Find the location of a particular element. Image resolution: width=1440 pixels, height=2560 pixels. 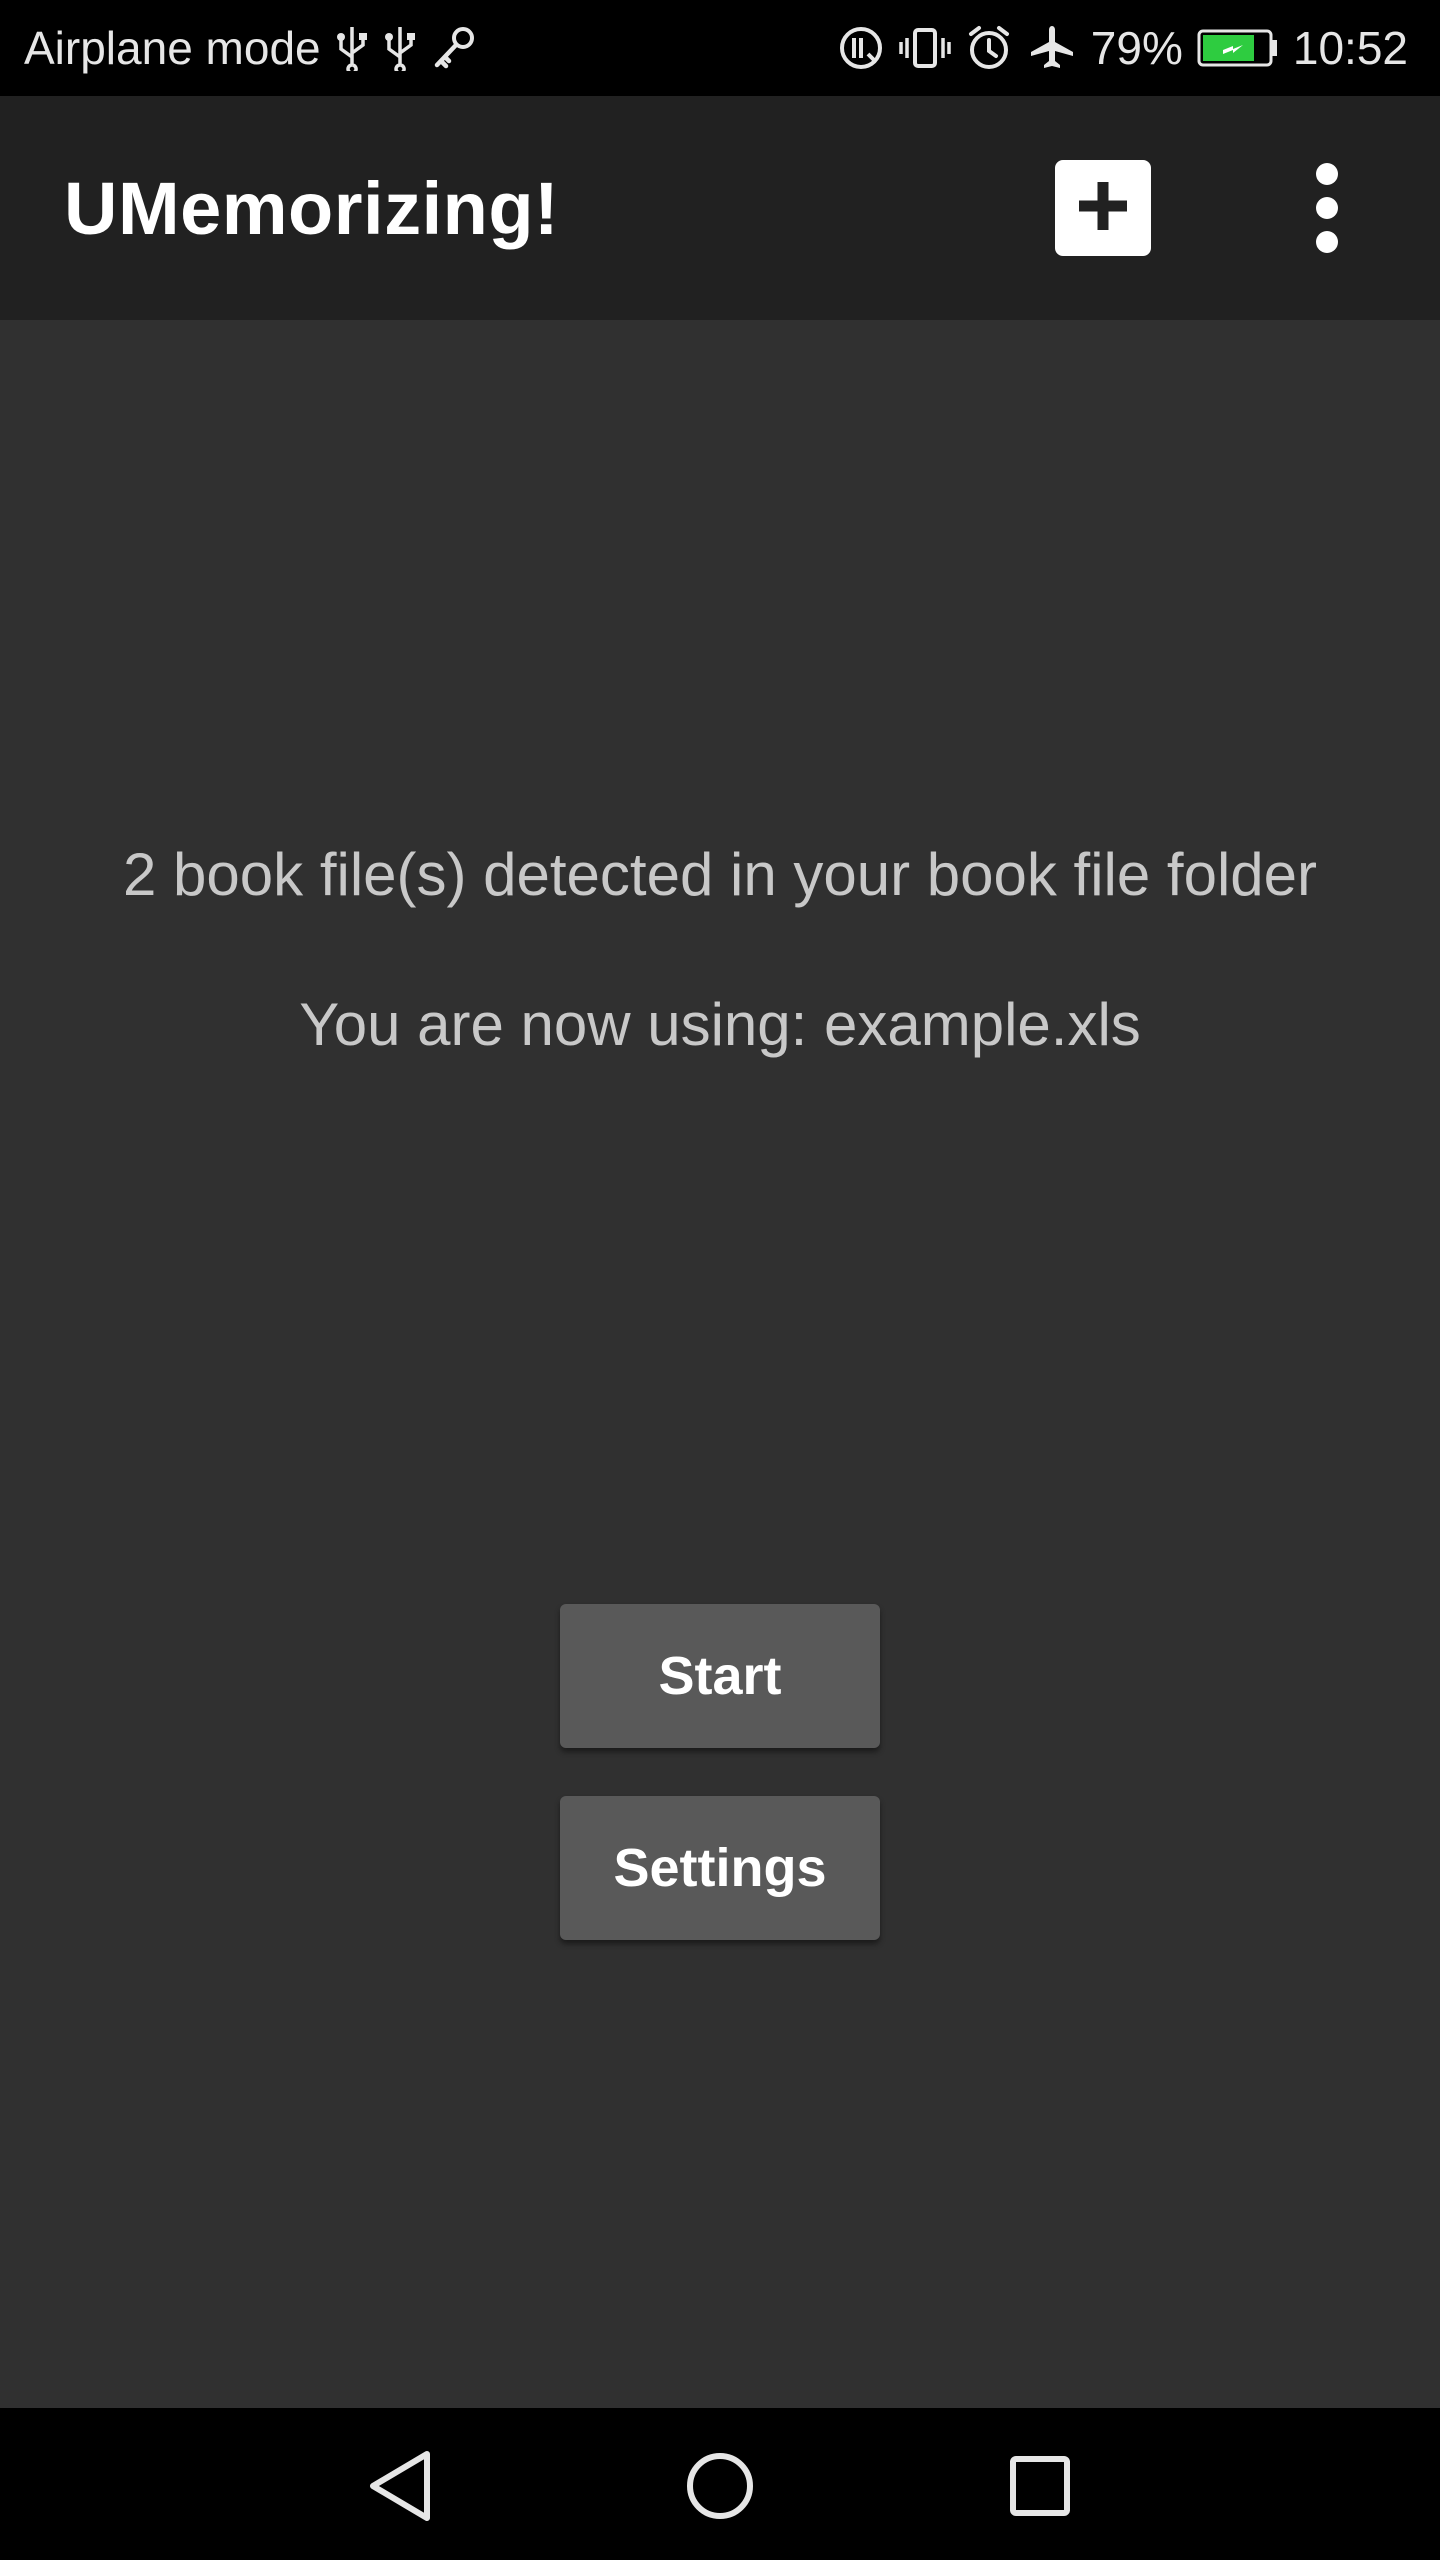

recent-apps-icon is located at coordinates (1040, 2488).